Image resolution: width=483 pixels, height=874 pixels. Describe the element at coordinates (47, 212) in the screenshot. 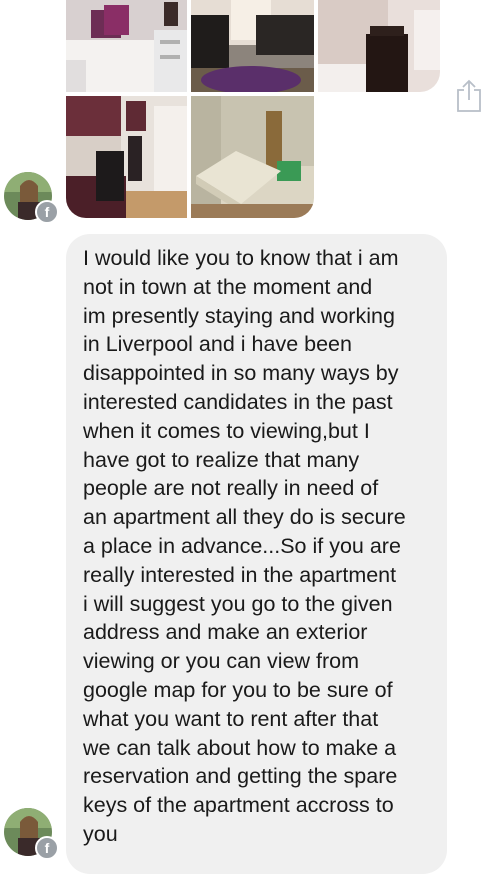

I see `facebook-badge-icon: f` at that location.